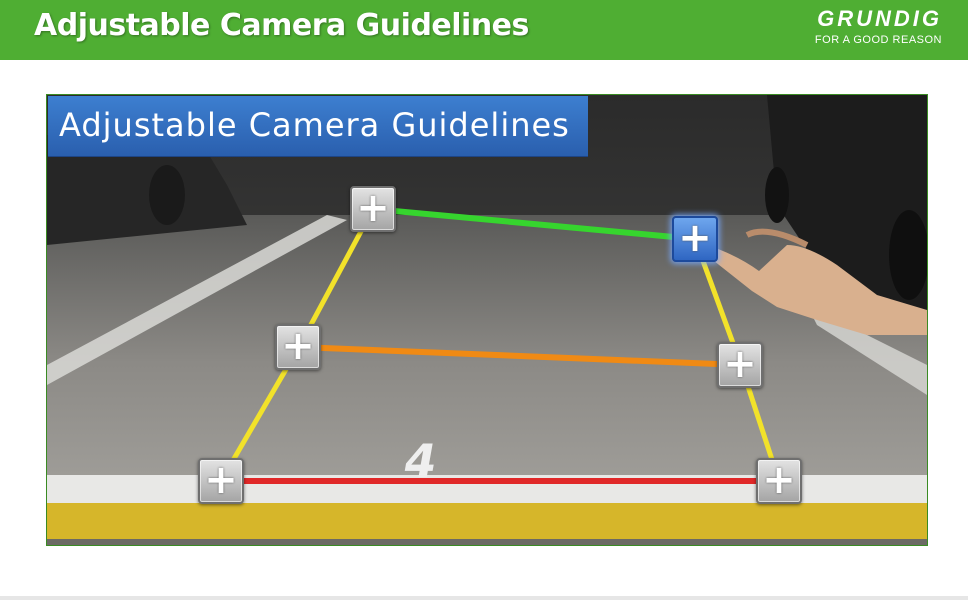 The image size is (968, 600). Describe the element at coordinates (878, 40) in the screenshot. I see `brand-tagline: FOR A GOOD REASON` at that location.